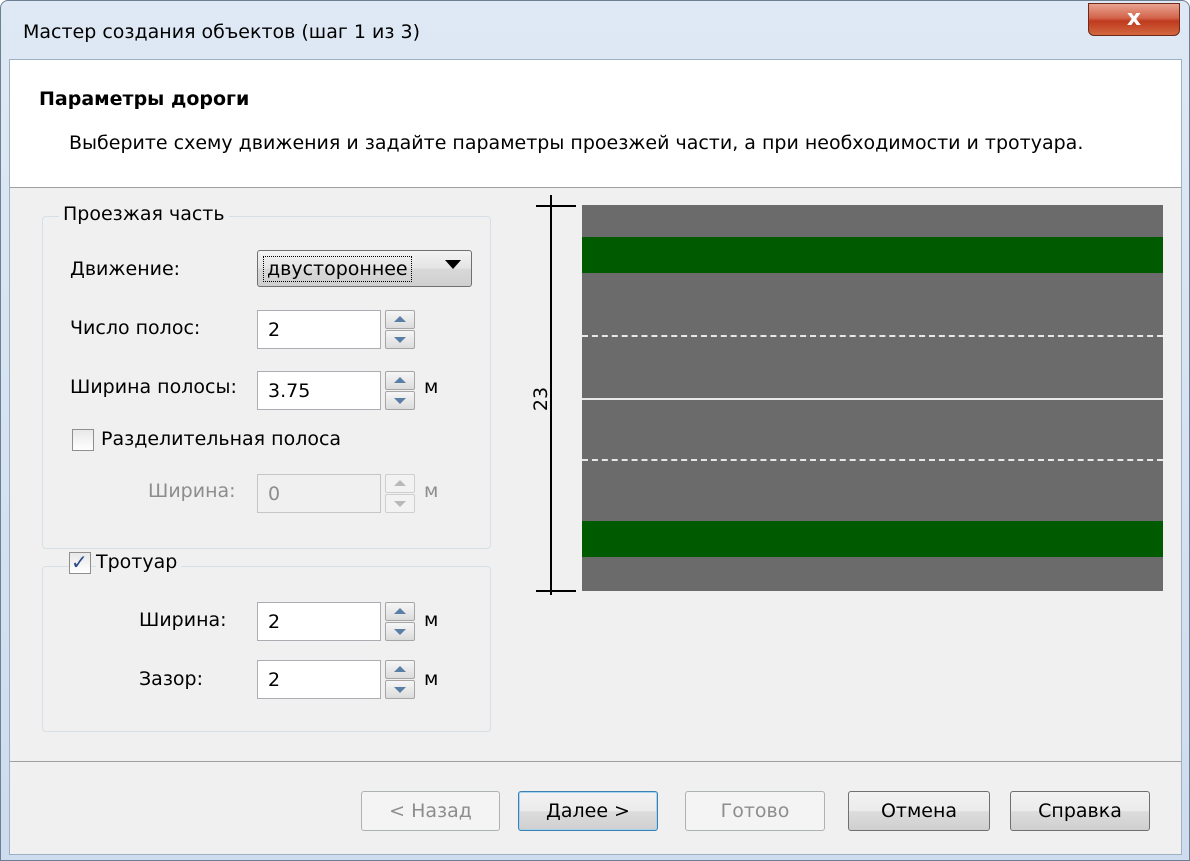  What do you see at coordinates (221, 32) in the screenshot?
I see `window-title: Мастер создания объектов (шаг 1 из 3)` at bounding box center [221, 32].